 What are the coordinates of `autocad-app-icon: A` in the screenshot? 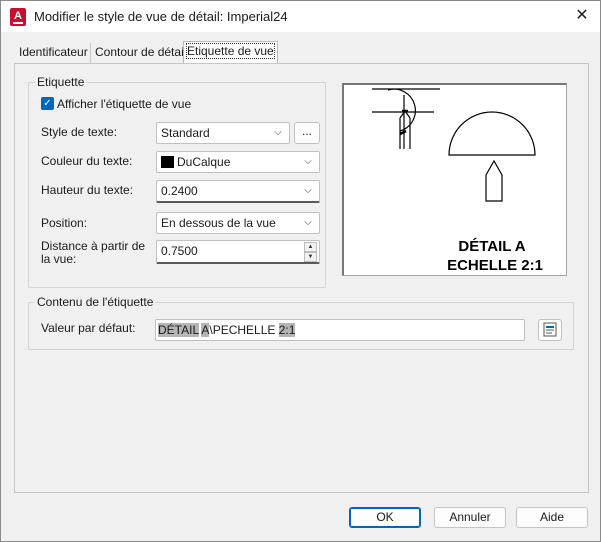 It's located at (18, 17).